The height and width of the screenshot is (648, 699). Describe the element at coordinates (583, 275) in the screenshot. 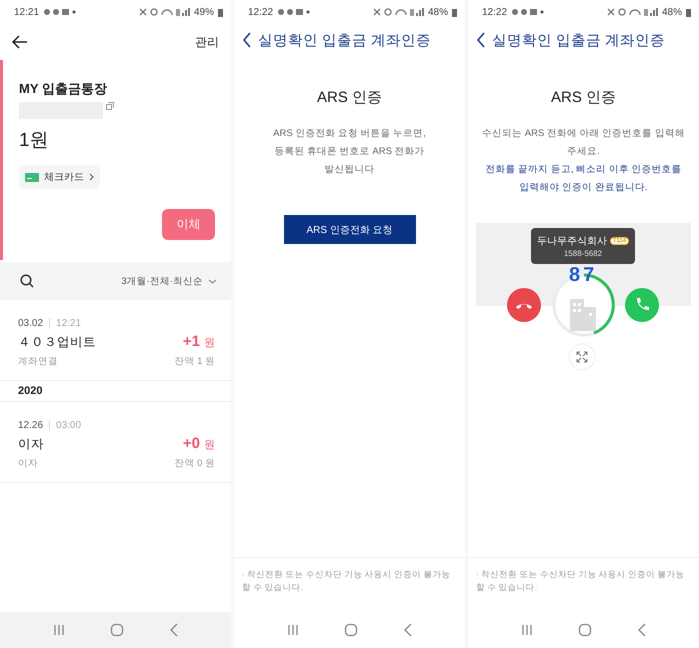

I see `verification-code: 87` at that location.